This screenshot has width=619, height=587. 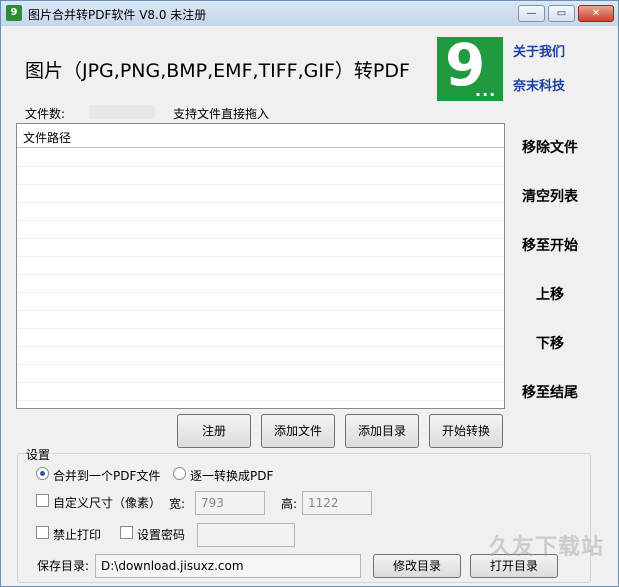 What do you see at coordinates (231, 475) in the screenshot?
I see `each-option-label: 逐一转换成PDF` at bounding box center [231, 475].